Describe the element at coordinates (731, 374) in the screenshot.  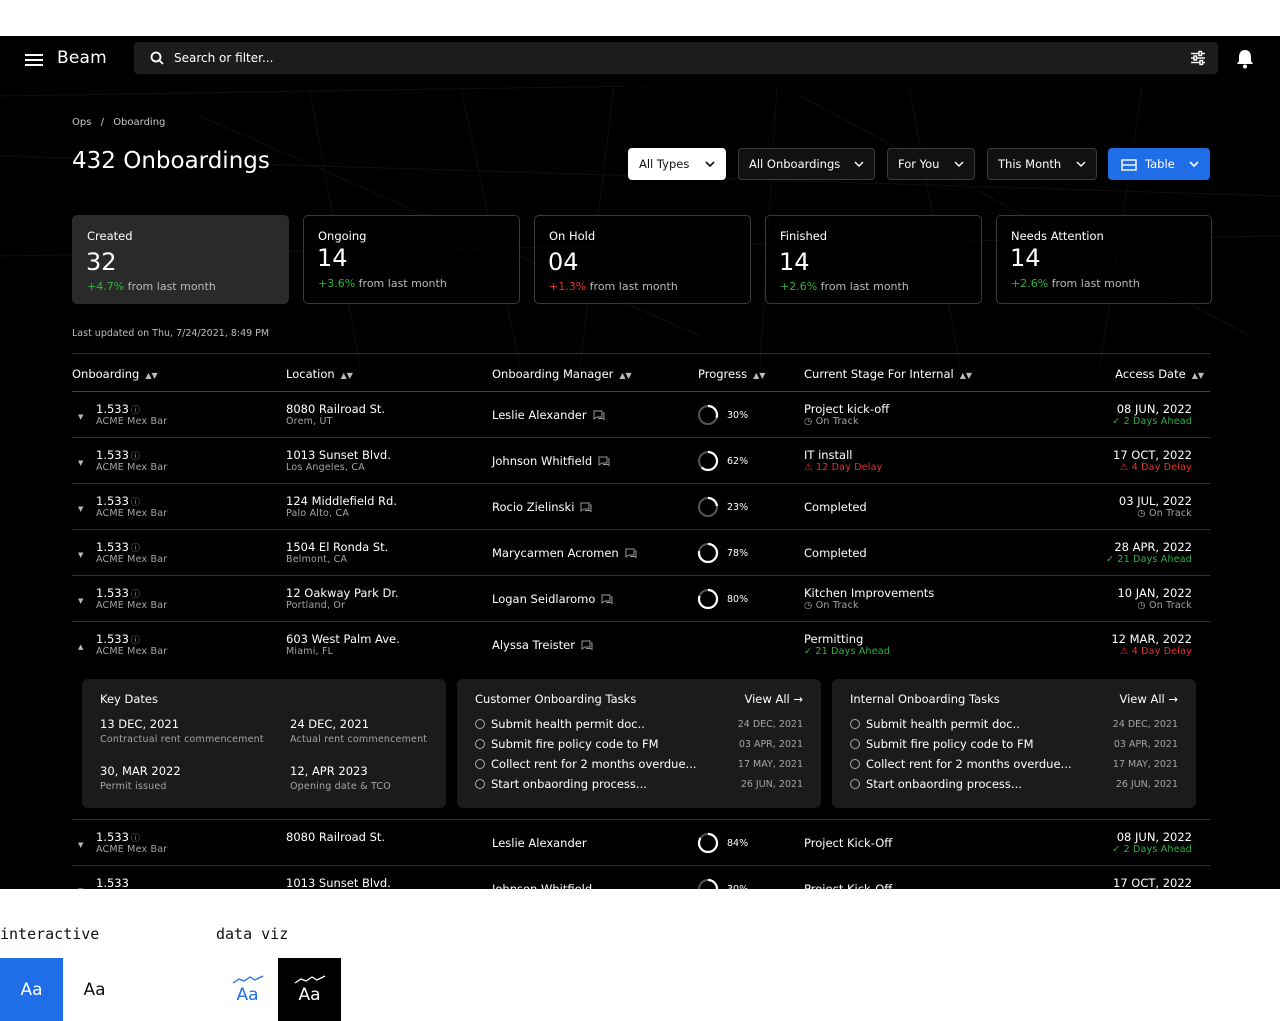
I see `column-header-progress: Progress ▲▼` at that location.